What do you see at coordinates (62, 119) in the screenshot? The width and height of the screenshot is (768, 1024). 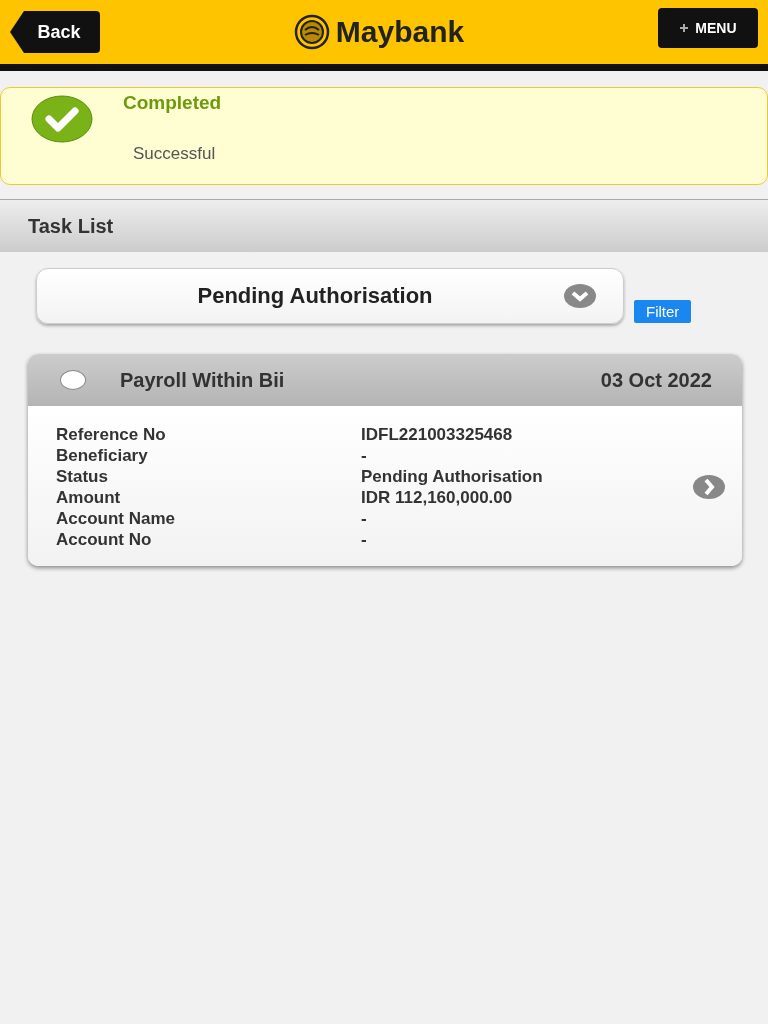 I see `check-icon` at bounding box center [62, 119].